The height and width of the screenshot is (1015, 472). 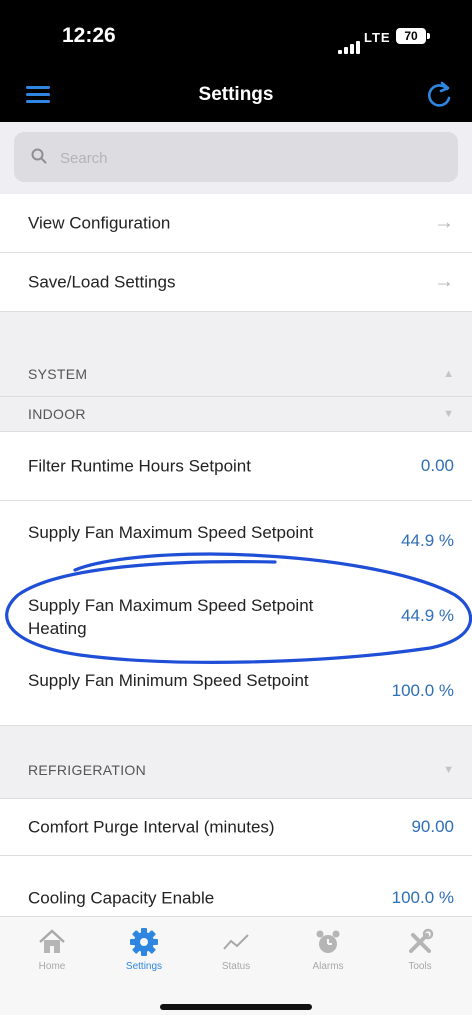 I want to click on tab-settings: Settings, so click(x=144, y=949).